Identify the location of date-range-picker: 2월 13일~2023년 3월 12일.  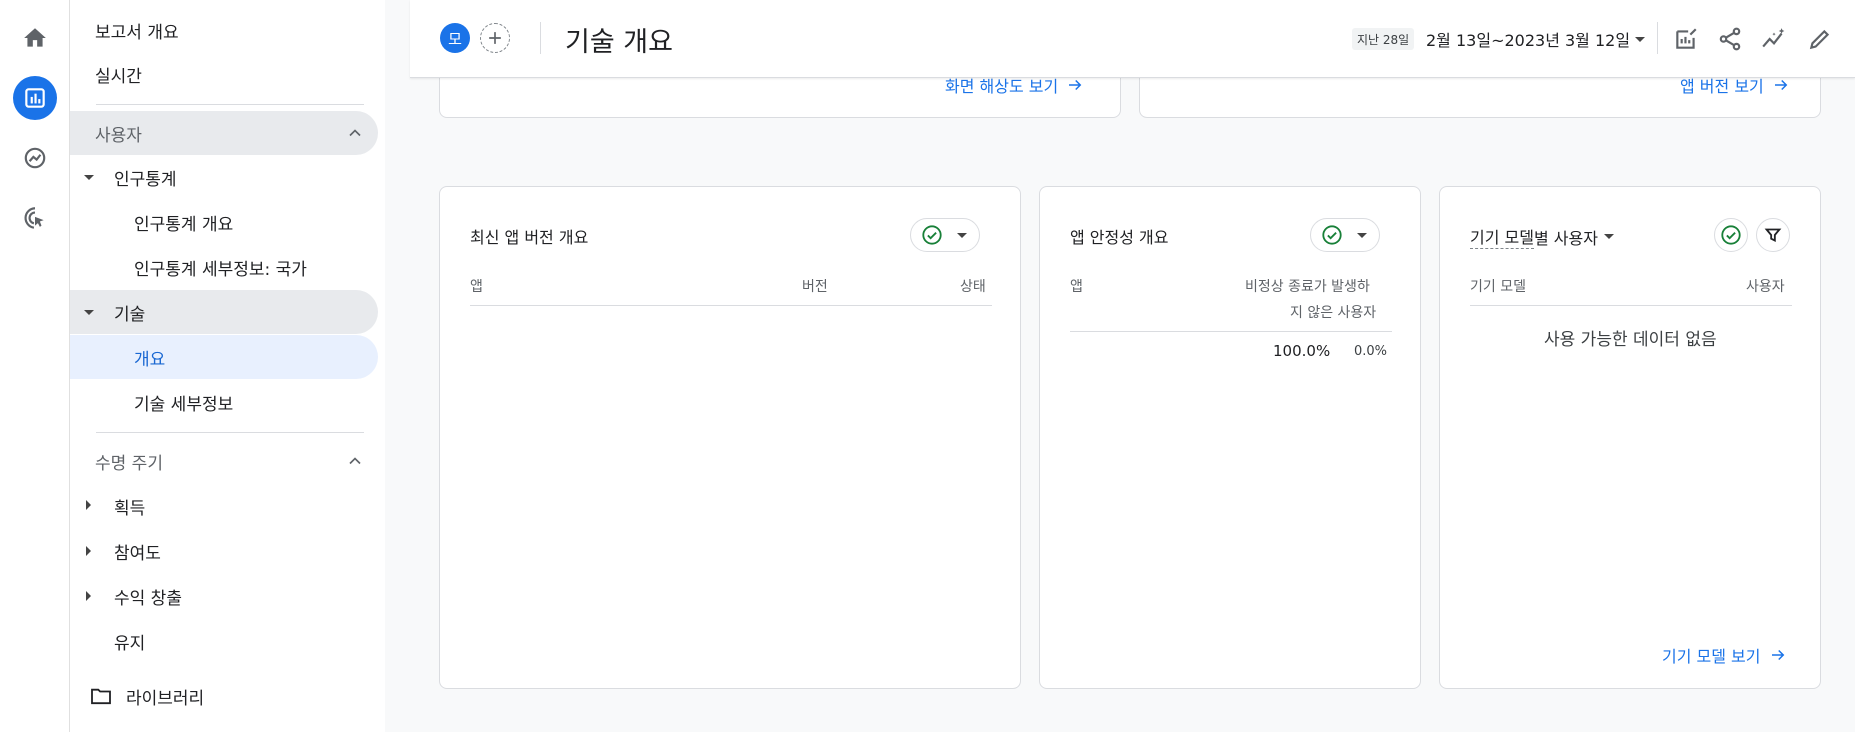
(1528, 39).